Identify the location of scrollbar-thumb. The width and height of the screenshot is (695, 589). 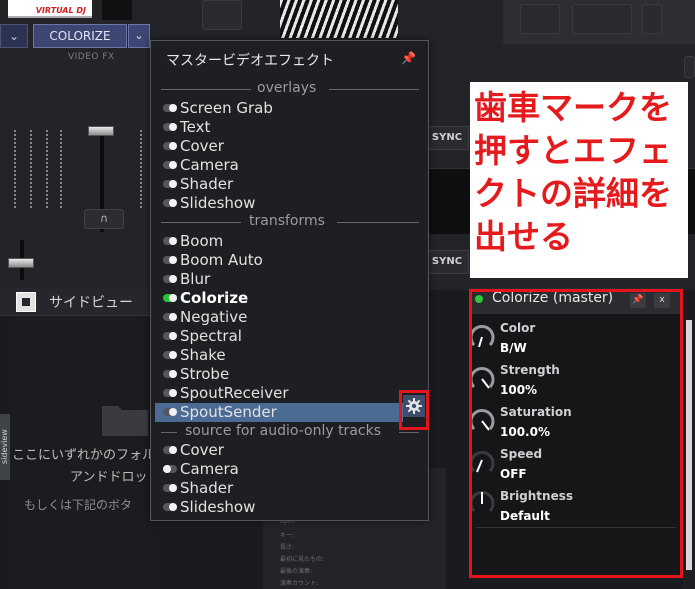
(689, 445).